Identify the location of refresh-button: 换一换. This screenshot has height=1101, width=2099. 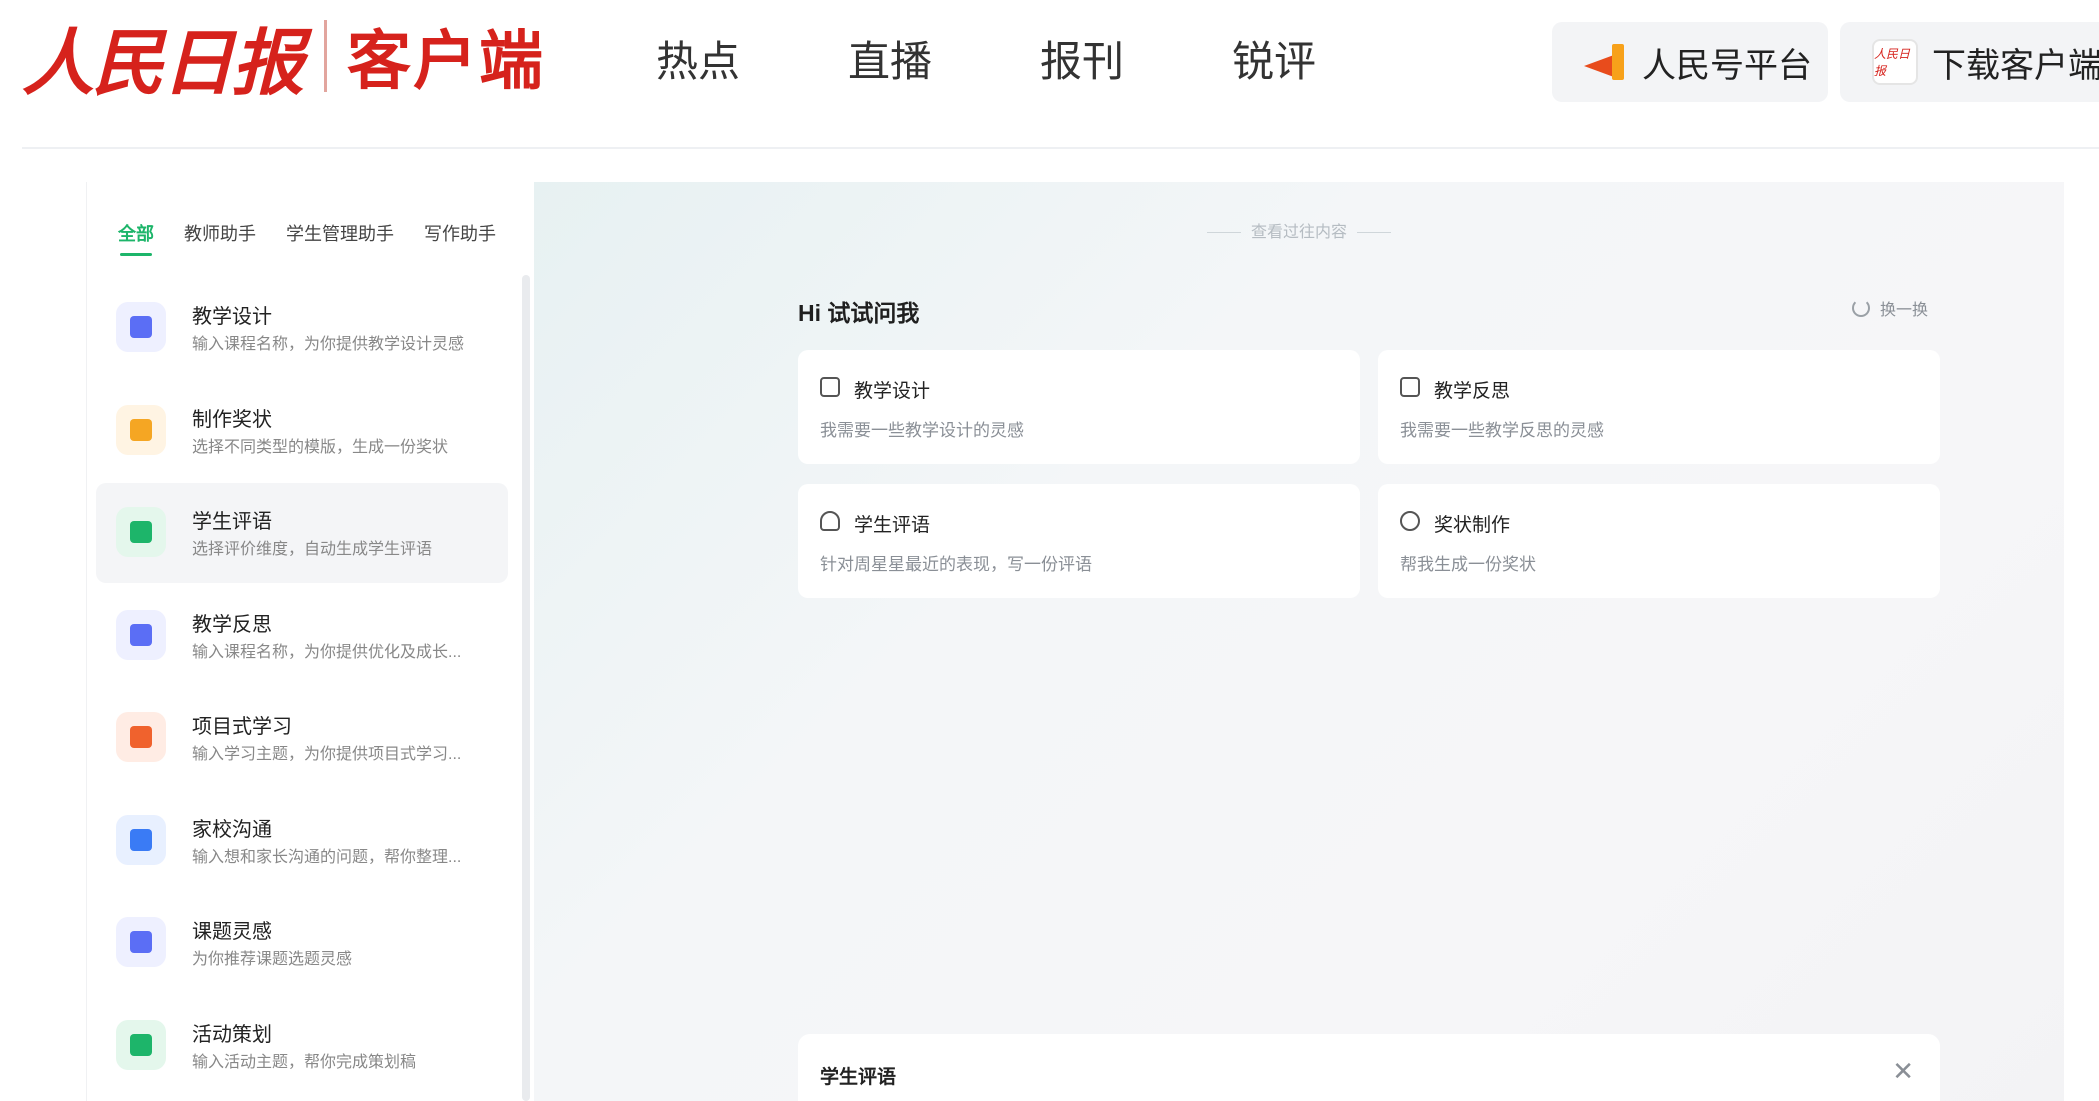
(1890, 308).